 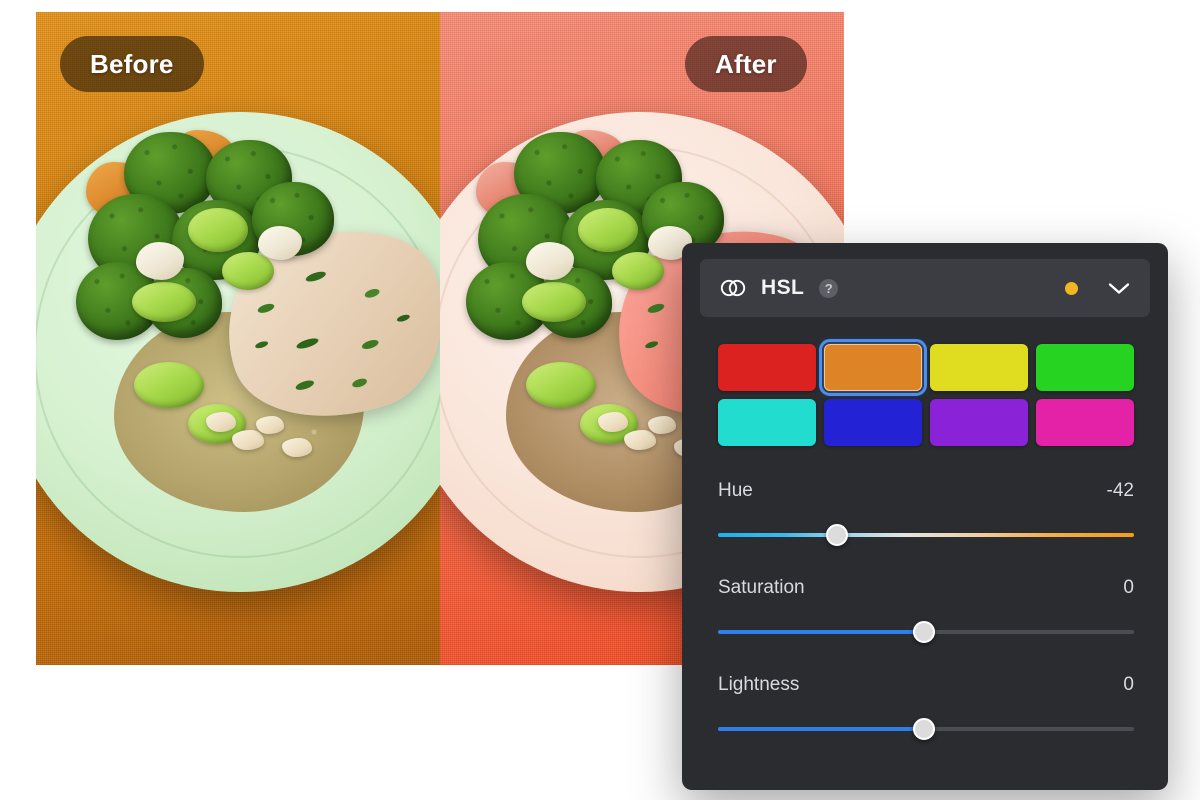 I want to click on lightness-slider-block: Lightness 0, so click(x=926, y=707).